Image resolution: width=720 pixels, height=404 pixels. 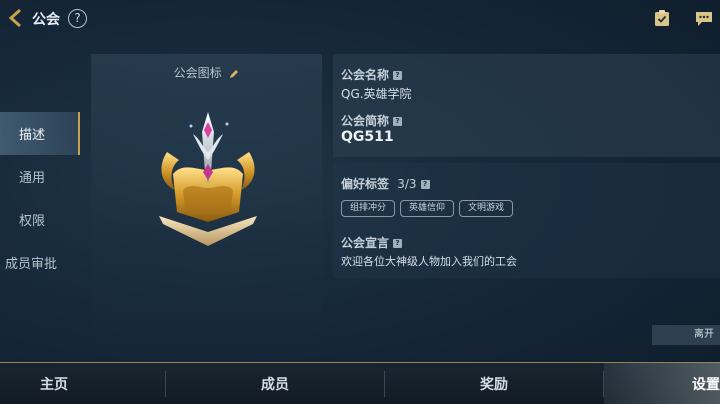 I want to click on back-button, so click(x=16, y=18).